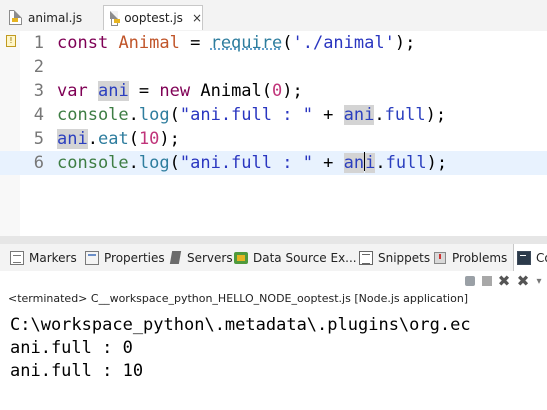  What do you see at coordinates (71, 348) in the screenshot?
I see `console-line: ani.full : 0` at bounding box center [71, 348].